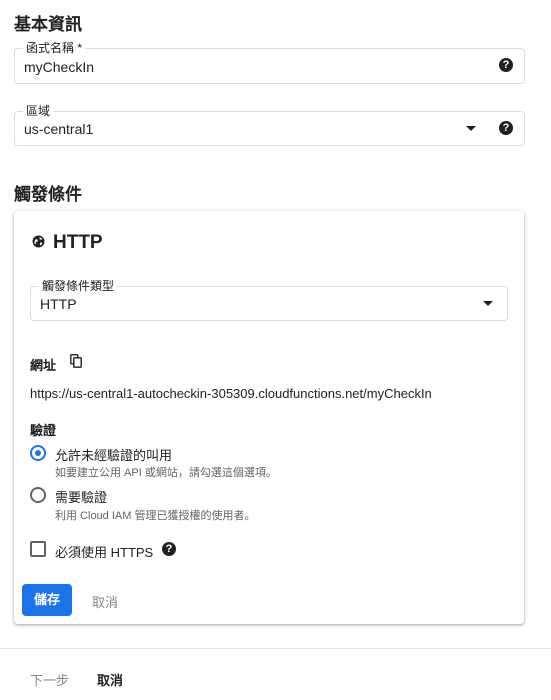  I want to click on card-title: HTTP, so click(78, 242).